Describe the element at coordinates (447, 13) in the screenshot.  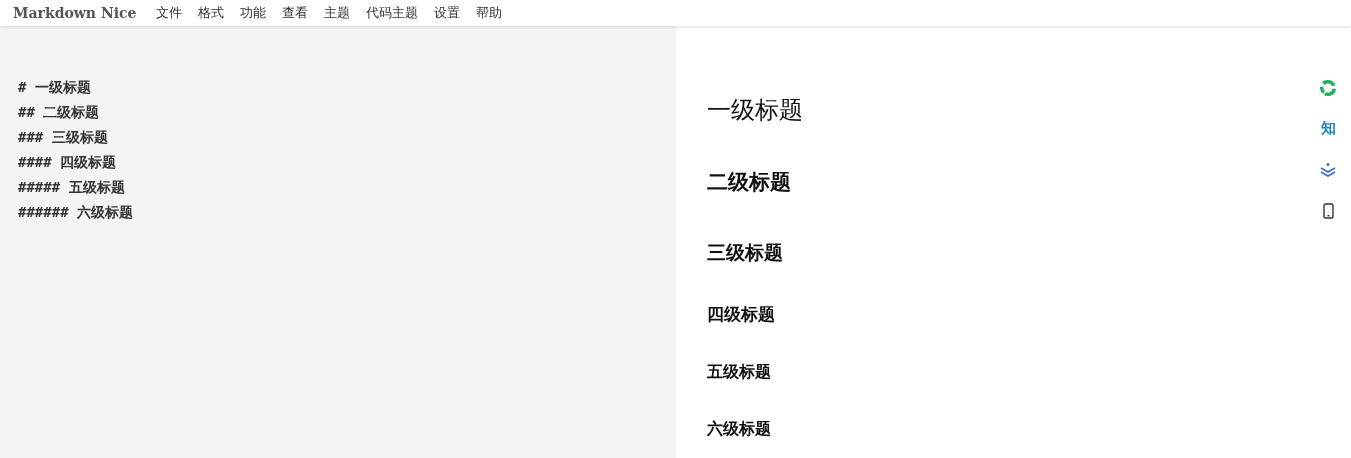
I see `menu-item: 设置` at that location.